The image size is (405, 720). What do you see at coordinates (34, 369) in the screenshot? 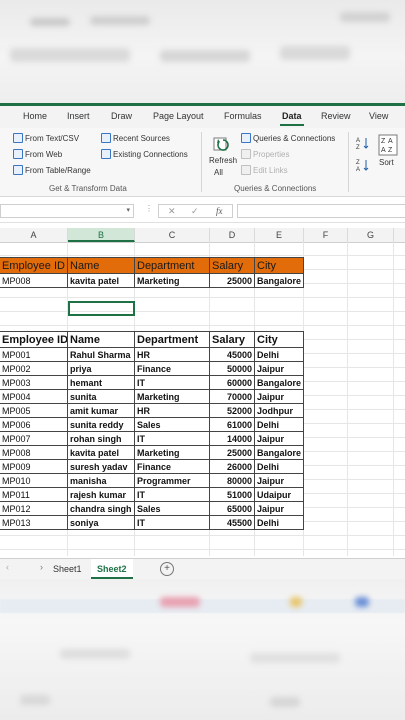
I see `cell-employee-id: MP002` at bounding box center [34, 369].